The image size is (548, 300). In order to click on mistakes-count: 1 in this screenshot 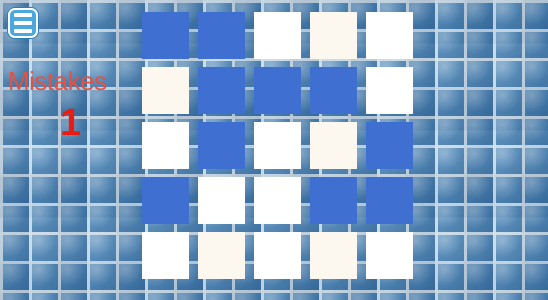, I will do `click(71, 123)`.